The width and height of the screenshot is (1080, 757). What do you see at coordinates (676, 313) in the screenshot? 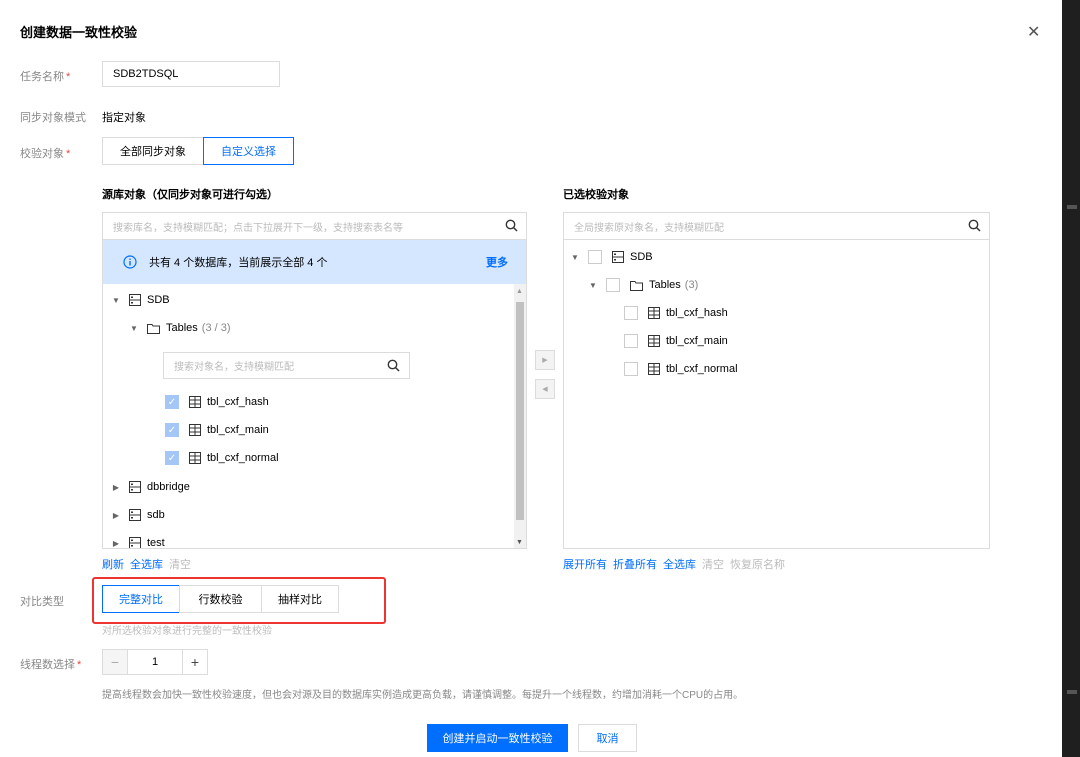
I see `target-table-row: tbl_cxf_hash` at bounding box center [676, 313].